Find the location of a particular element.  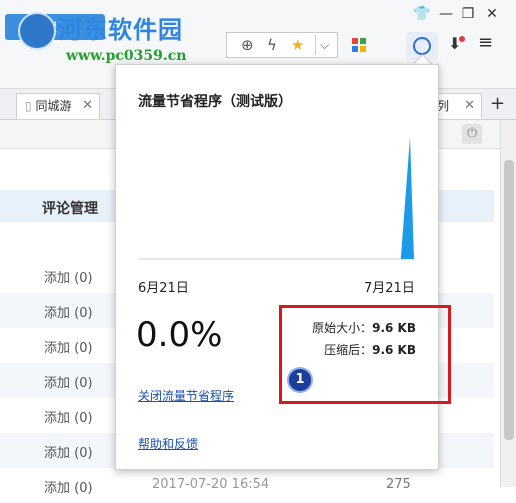

power-icon: ⏻ is located at coordinates (472, 134).